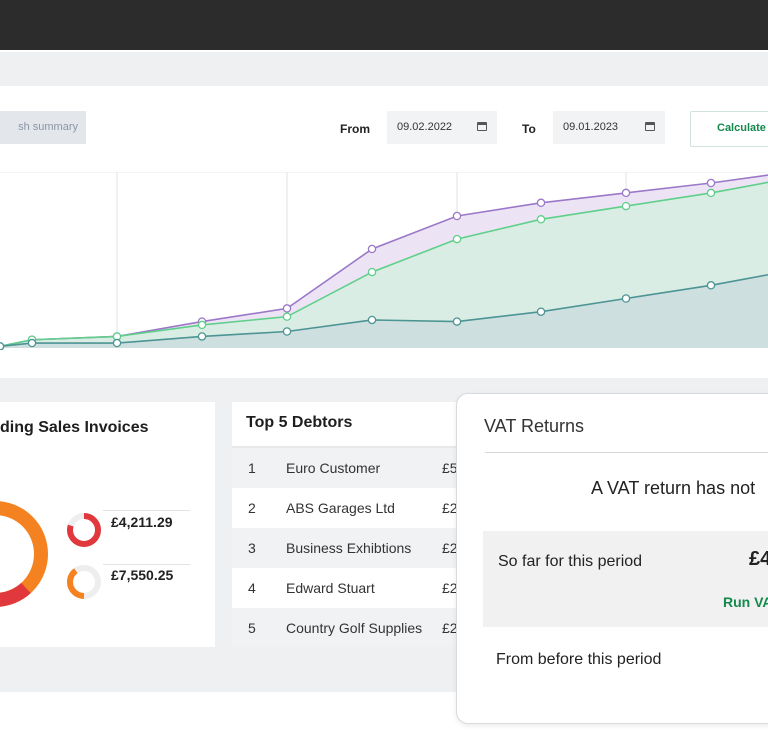  I want to click on so-far-amount: £4, so click(758, 559).